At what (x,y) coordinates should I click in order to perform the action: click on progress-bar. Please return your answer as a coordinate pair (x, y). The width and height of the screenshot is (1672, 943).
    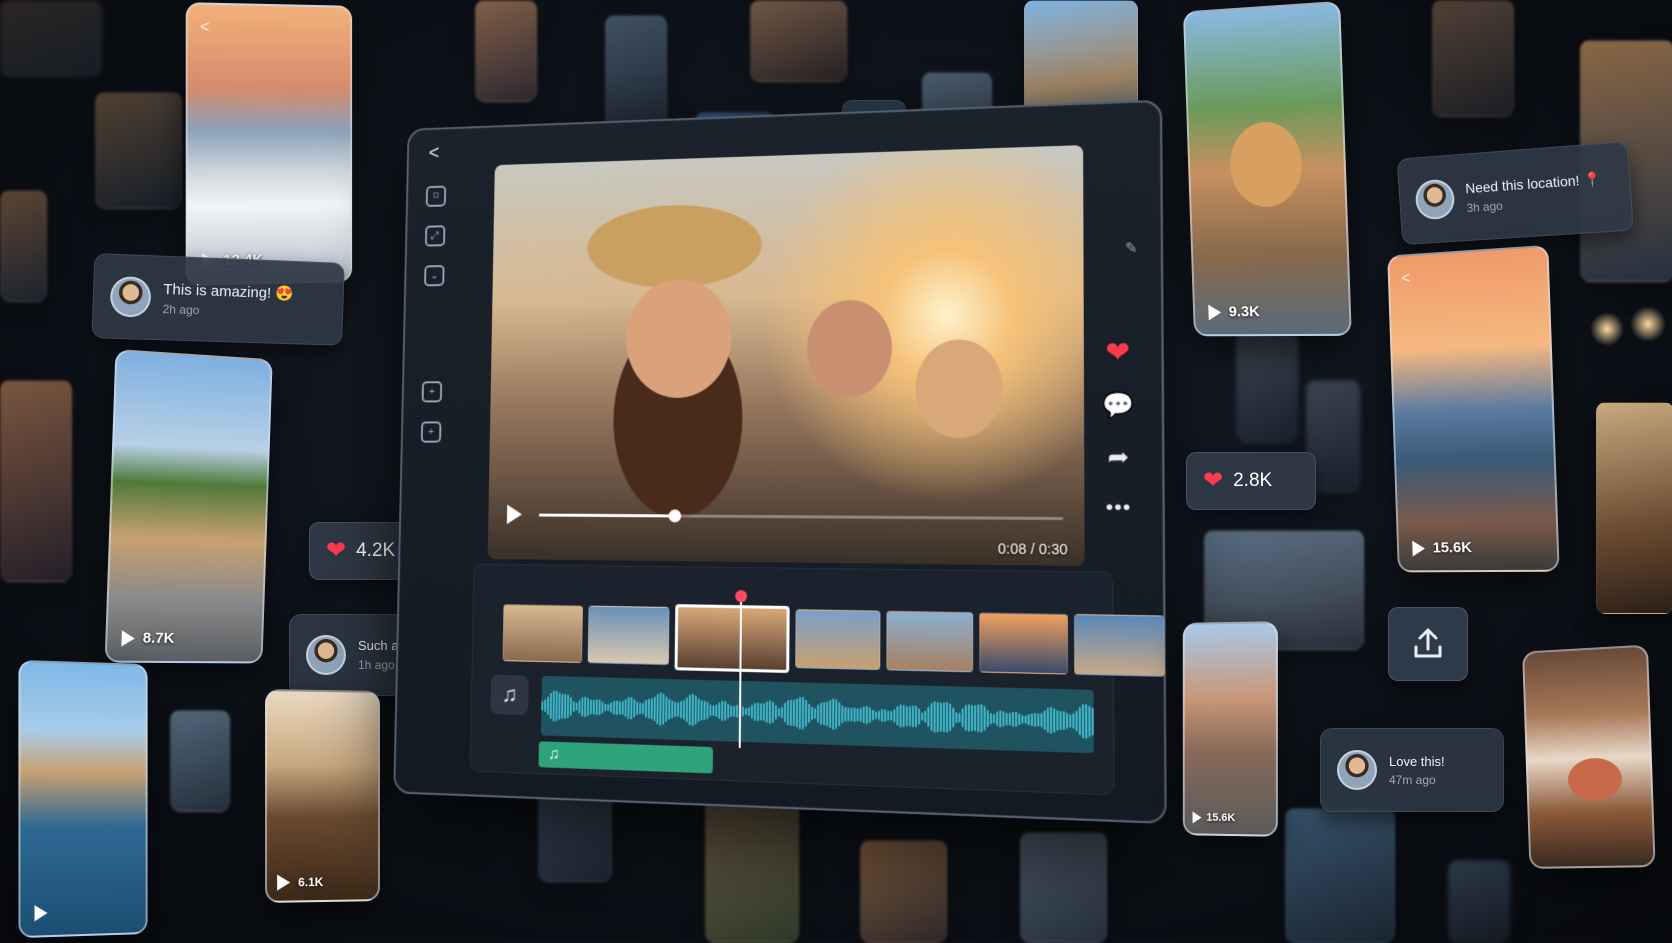
    Looking at the image, I should click on (801, 515).